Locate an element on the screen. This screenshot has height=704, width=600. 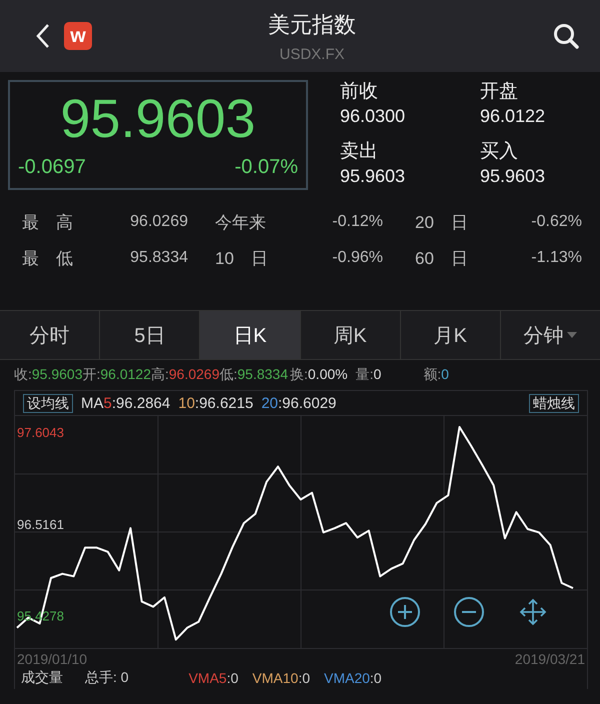
date-label: 2019/03/21 is located at coordinates (549, 659).